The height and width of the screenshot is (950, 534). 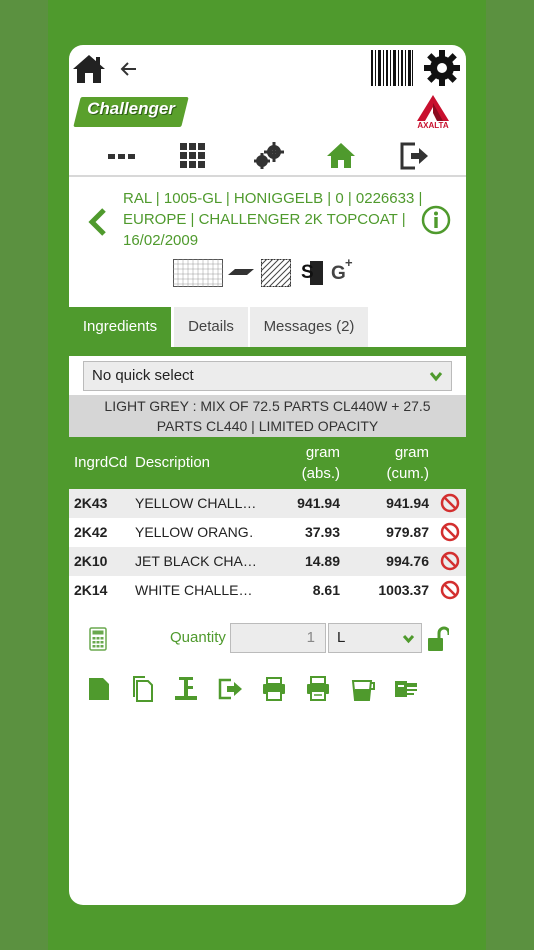 I want to click on barcode-icon, so click(x=392, y=68).